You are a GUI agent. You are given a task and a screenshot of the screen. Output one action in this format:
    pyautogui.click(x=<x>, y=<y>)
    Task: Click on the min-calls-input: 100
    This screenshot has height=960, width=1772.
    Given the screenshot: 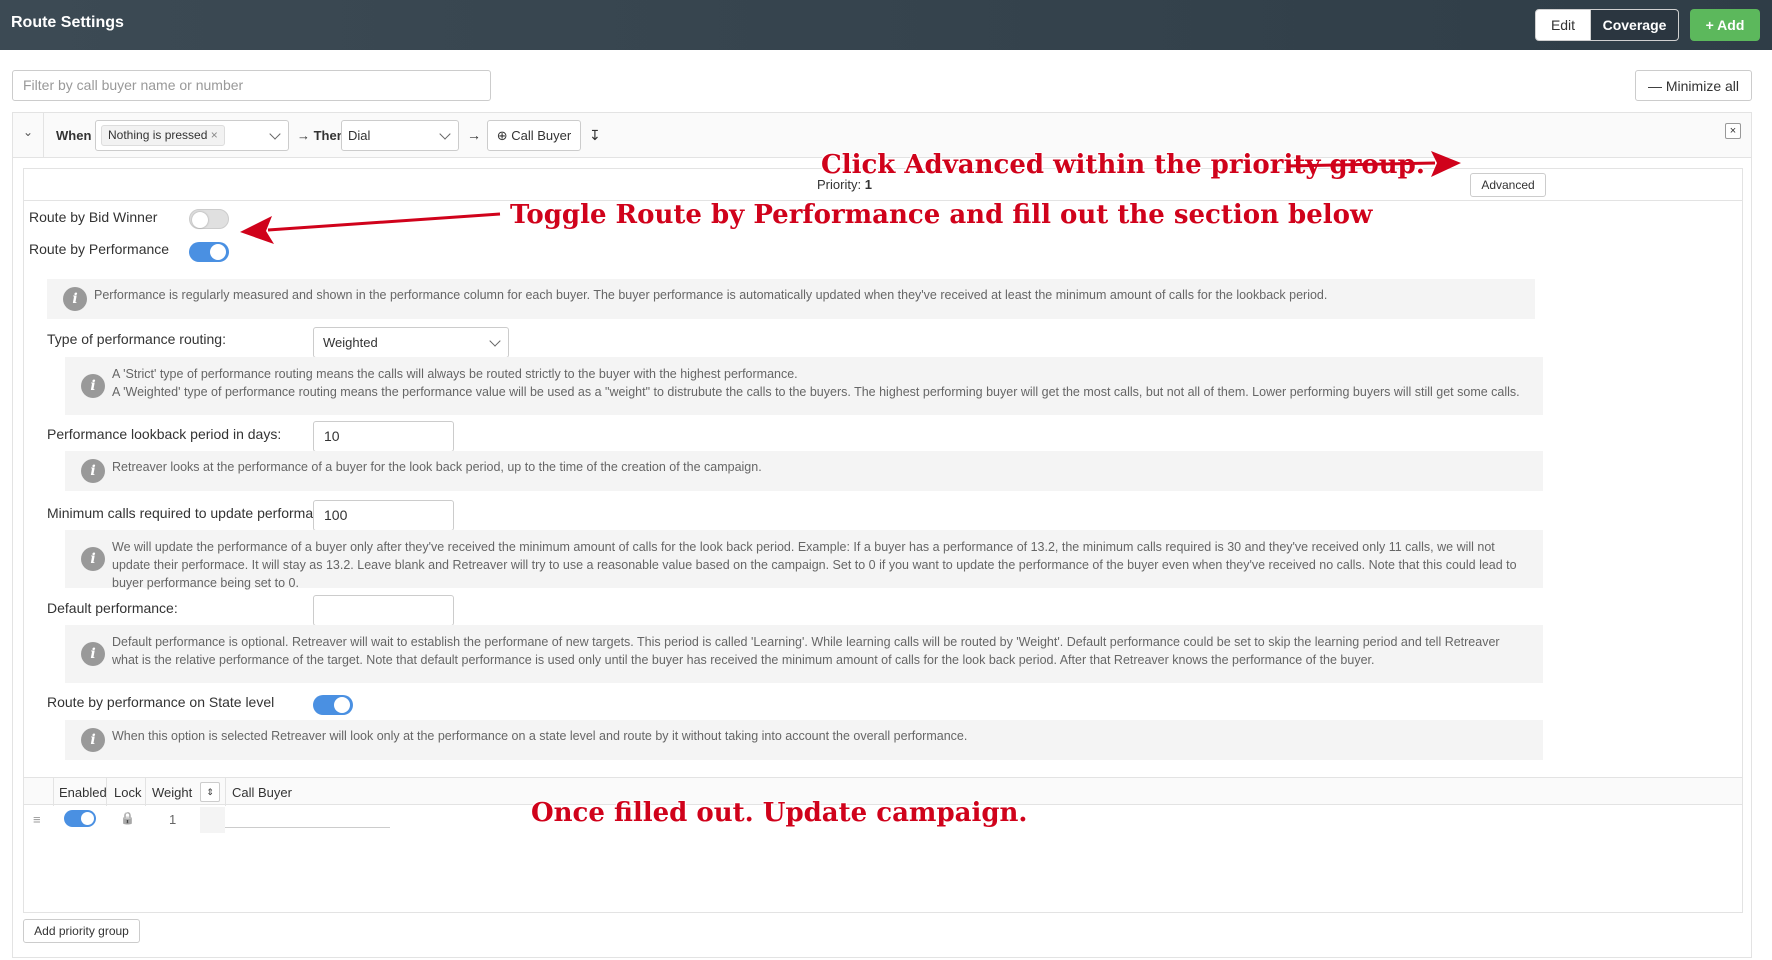 What is the action you would take?
    pyautogui.click(x=383, y=515)
    